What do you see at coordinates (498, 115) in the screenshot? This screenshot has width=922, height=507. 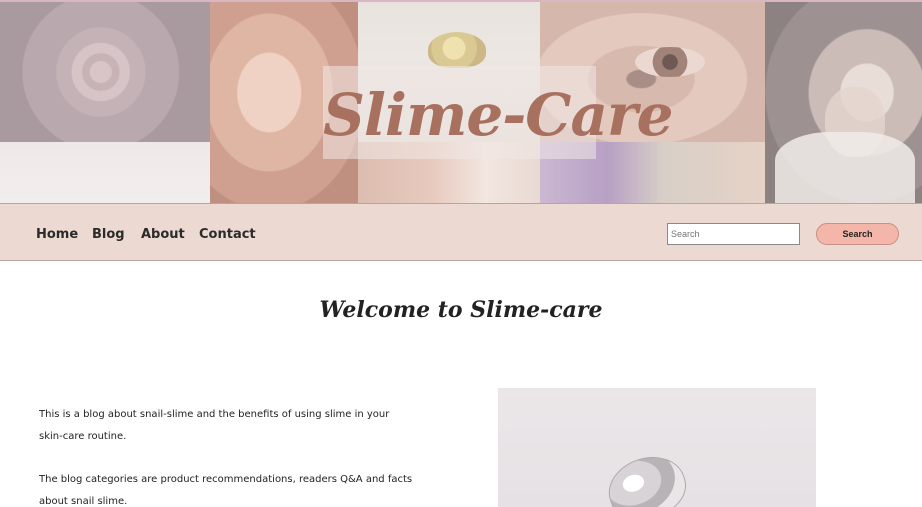 I see `site-logo: Slime-Care` at bounding box center [498, 115].